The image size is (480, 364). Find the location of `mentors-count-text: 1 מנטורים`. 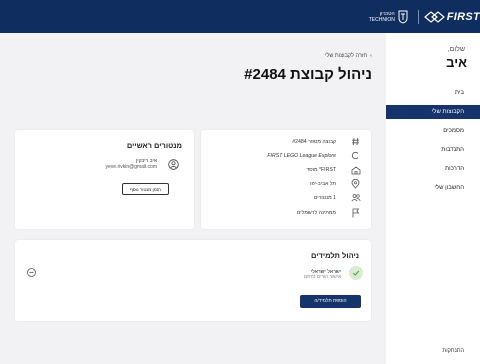

mentors-count-text: 1 מנטורים is located at coordinates (324, 197).